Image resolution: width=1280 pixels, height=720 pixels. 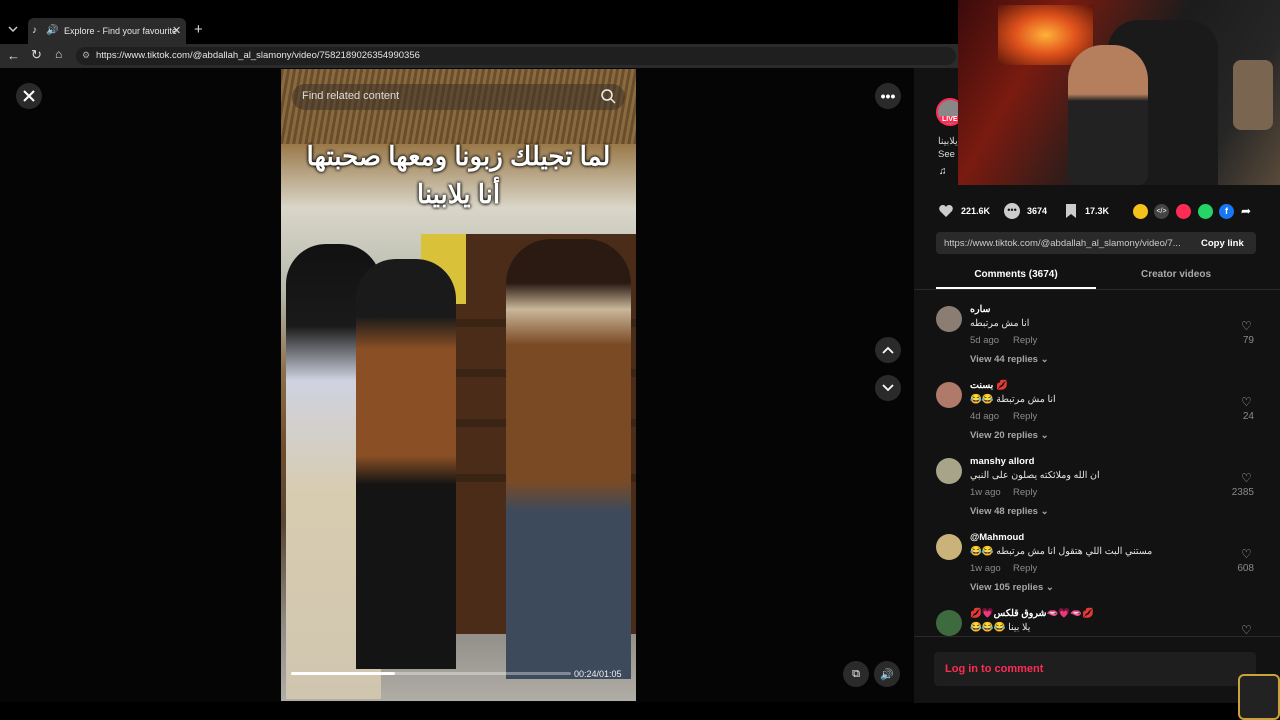 What do you see at coordinates (1226, 211) in the screenshot?
I see `facebook-icon: f` at bounding box center [1226, 211].